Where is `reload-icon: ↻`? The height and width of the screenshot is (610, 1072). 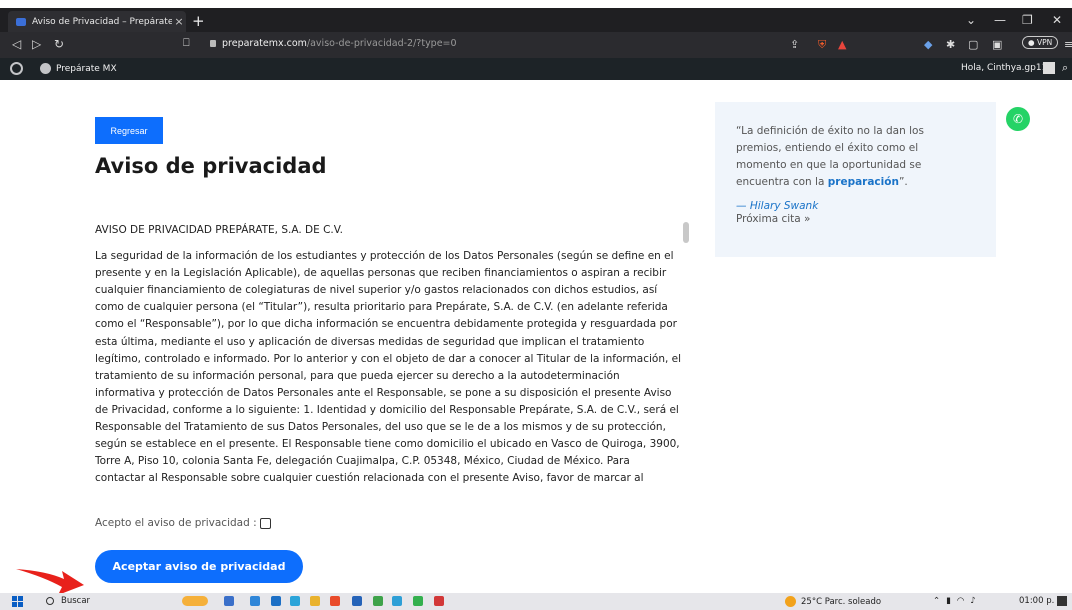
reload-icon: ↻ is located at coordinates (59, 44).